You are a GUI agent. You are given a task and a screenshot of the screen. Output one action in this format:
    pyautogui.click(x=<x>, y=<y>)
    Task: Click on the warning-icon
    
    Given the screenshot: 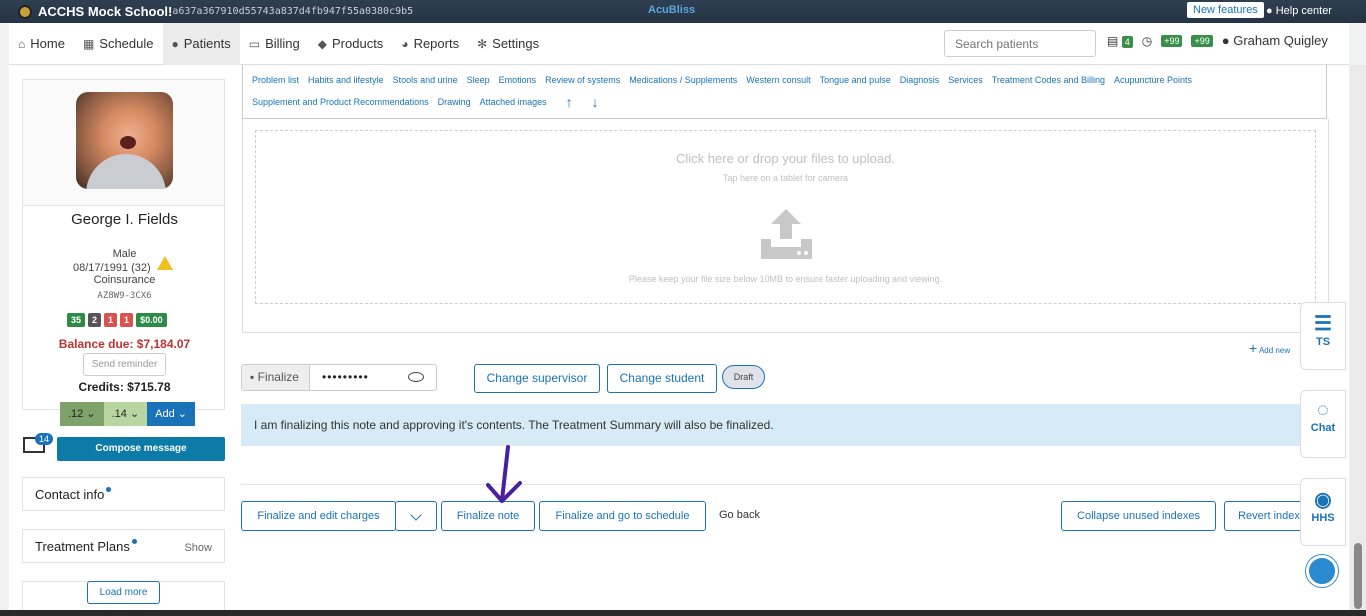 What is the action you would take?
    pyautogui.click(x=165, y=263)
    